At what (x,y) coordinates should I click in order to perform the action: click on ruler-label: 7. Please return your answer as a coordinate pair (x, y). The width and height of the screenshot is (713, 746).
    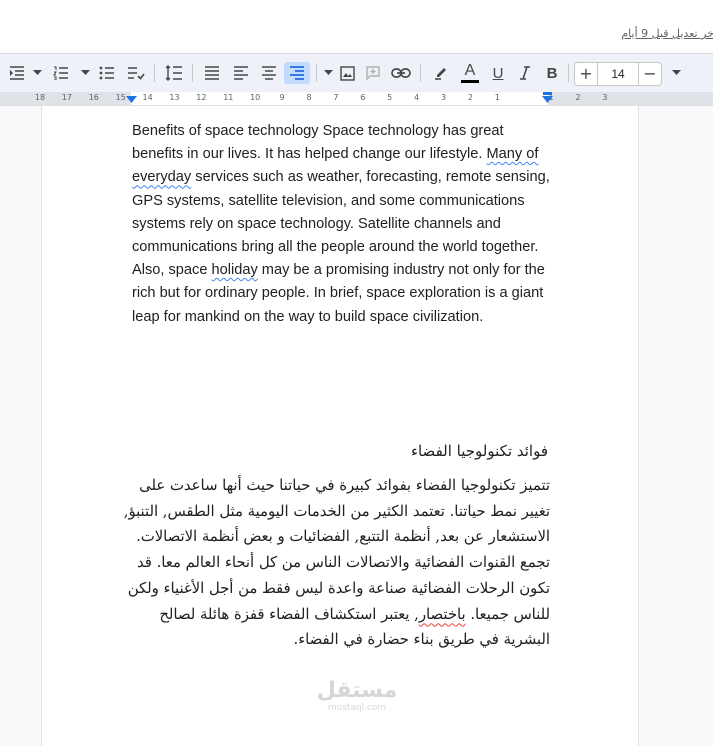
    Looking at the image, I should click on (336, 97).